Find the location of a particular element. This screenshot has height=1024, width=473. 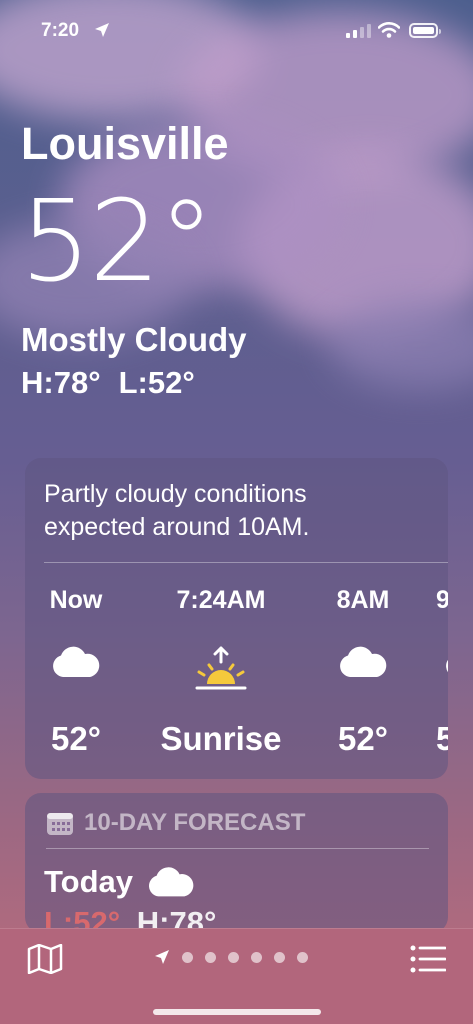

calendar-icon is located at coordinates (60, 824).